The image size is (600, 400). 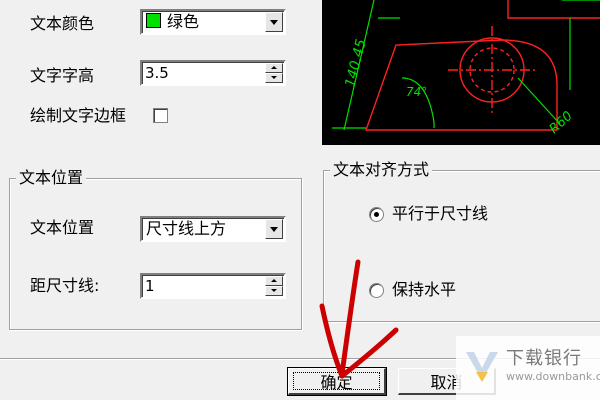 I want to click on draw-frame-label: 绘制文字边框, so click(x=78, y=115).